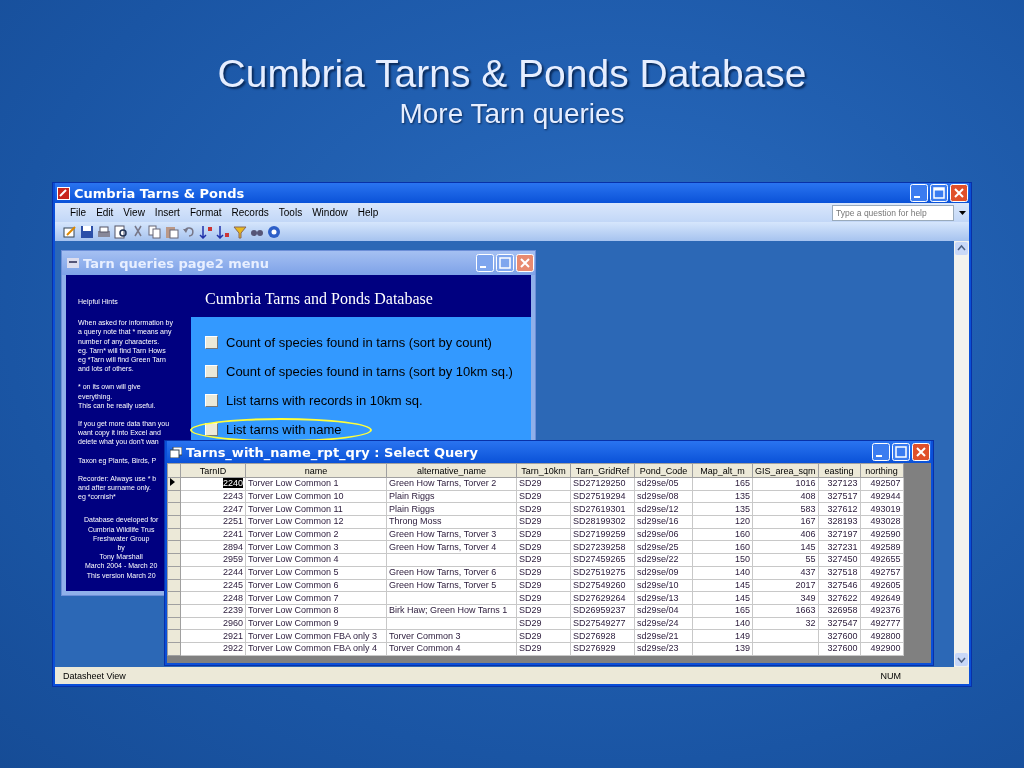 This screenshot has height=768, width=1024. I want to click on app-icon, so click(63, 193).